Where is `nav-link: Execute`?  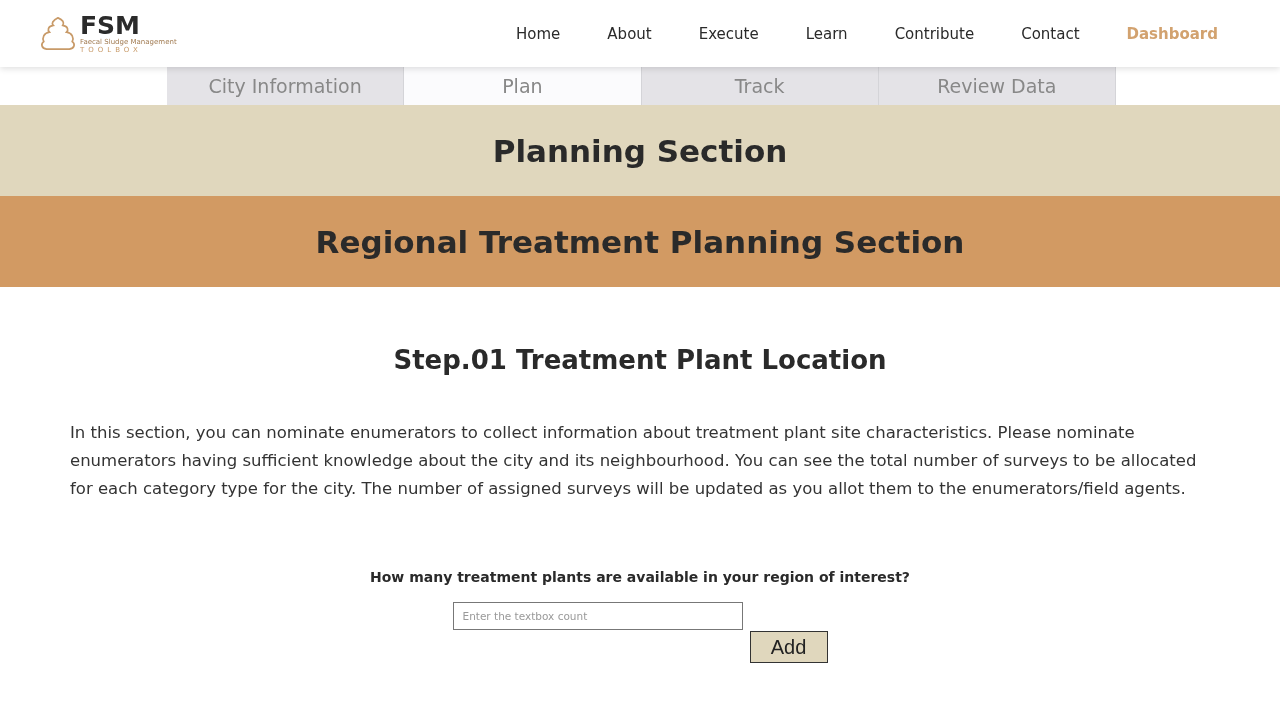
nav-link: Execute is located at coordinates (728, 33).